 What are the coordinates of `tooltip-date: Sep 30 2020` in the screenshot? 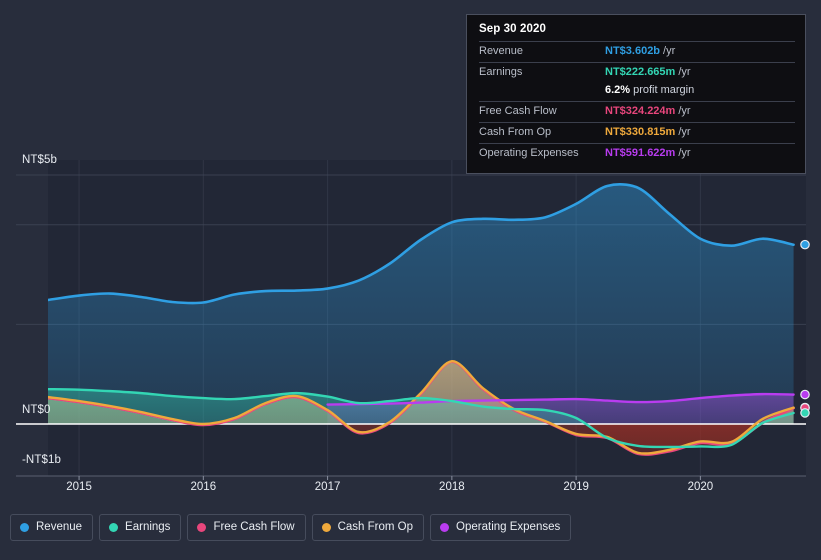 It's located at (512, 29).